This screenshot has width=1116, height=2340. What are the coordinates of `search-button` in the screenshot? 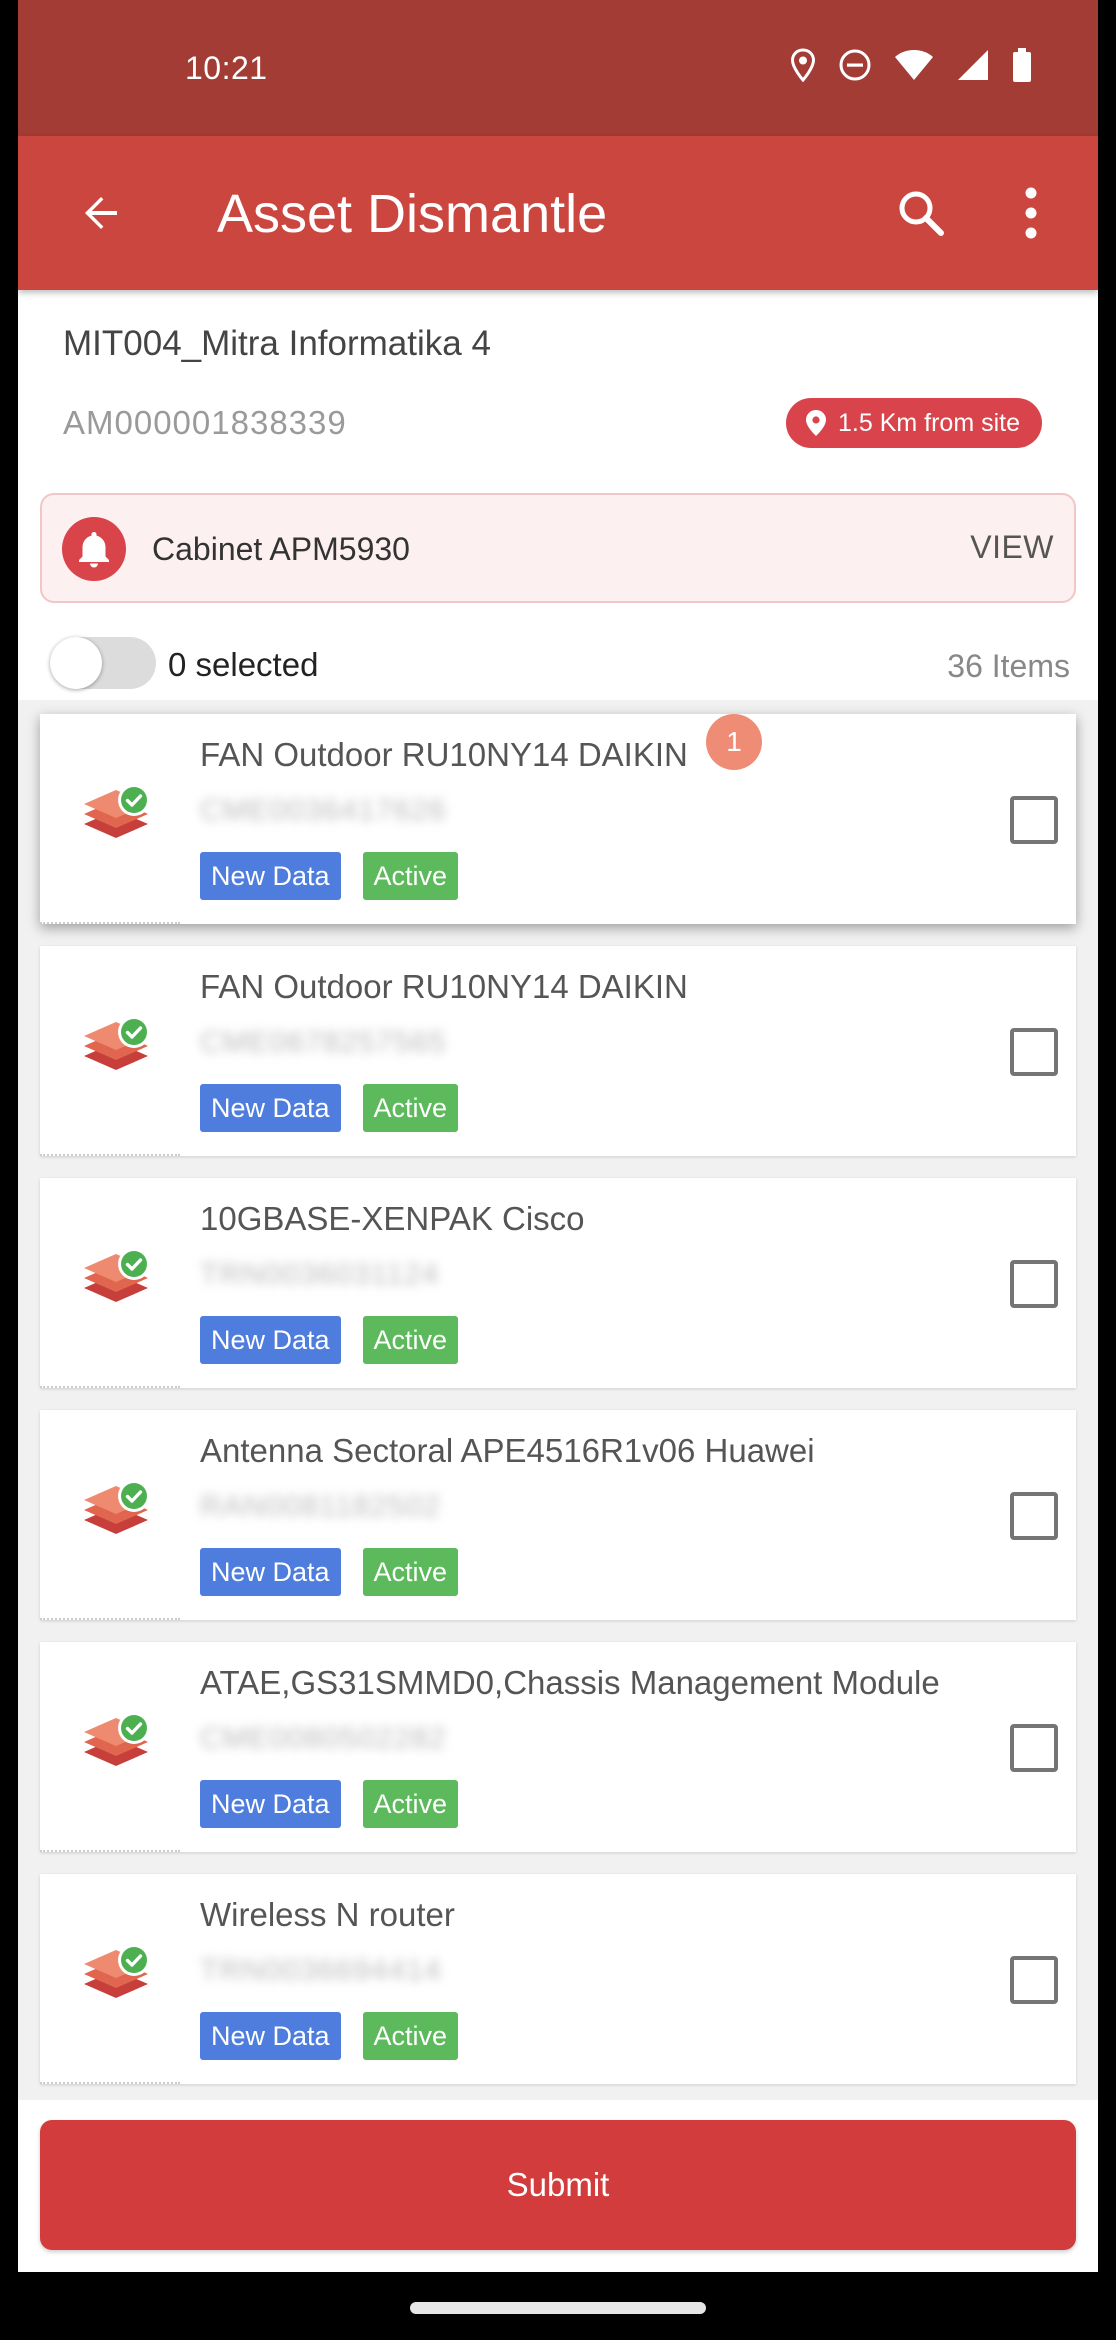 It's located at (921, 213).